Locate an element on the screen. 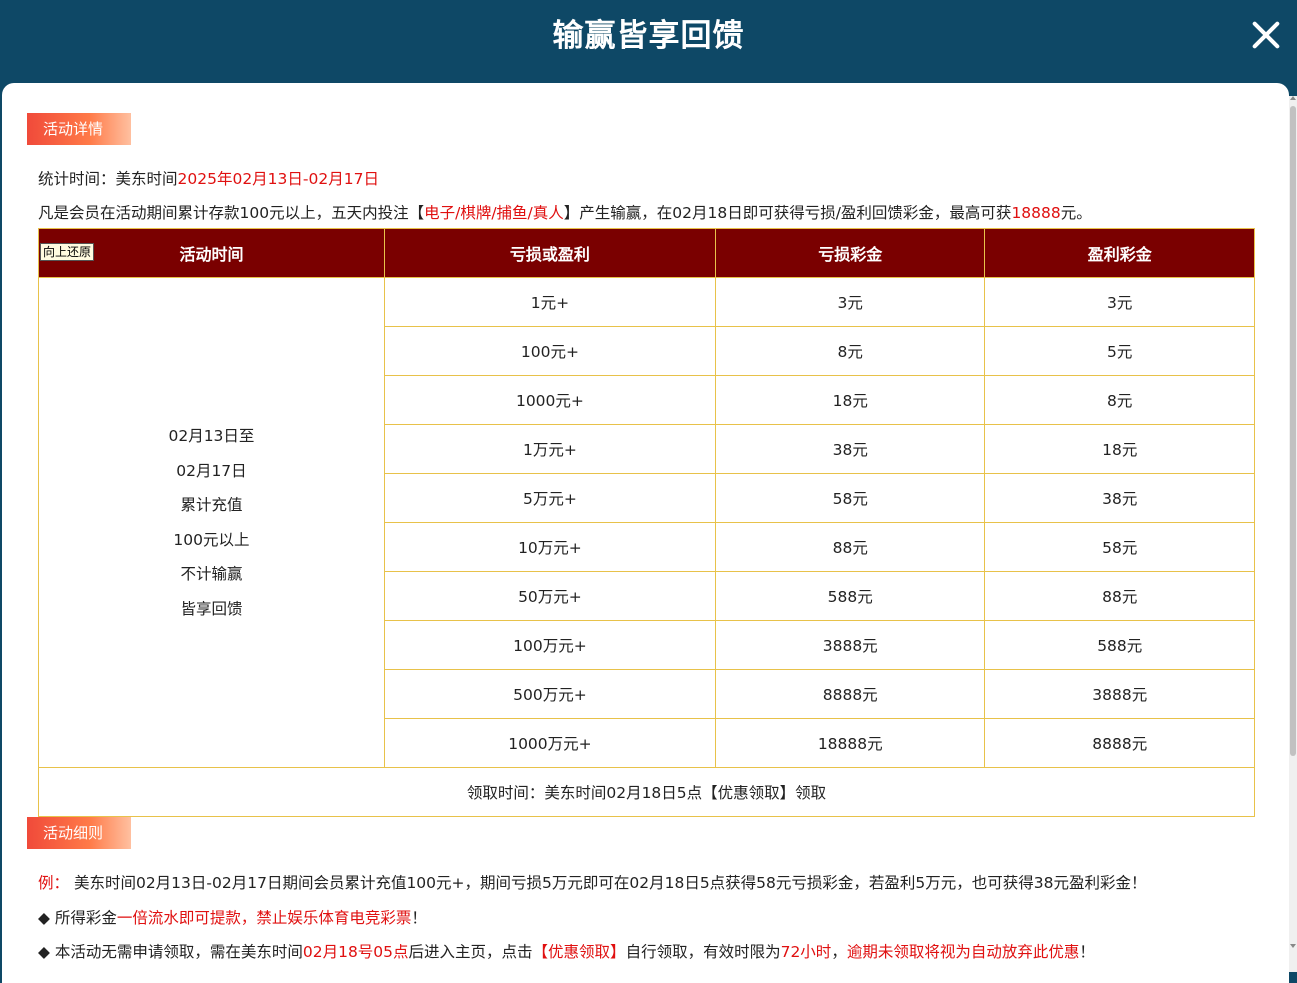  table-footer-row: 领取时间：美东时间02月18日5点【优惠领取】领取 is located at coordinates (646, 792).